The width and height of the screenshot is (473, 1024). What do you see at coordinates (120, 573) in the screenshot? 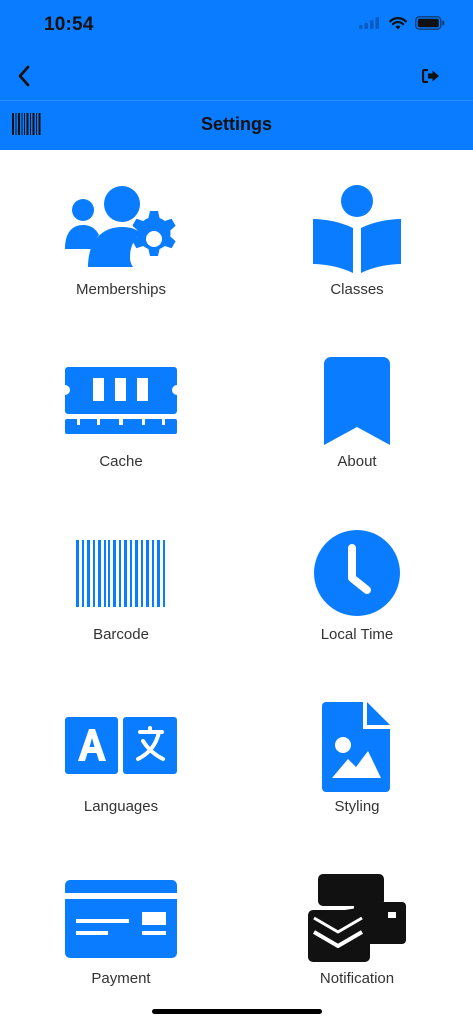
I see `barcode-icon` at bounding box center [120, 573].